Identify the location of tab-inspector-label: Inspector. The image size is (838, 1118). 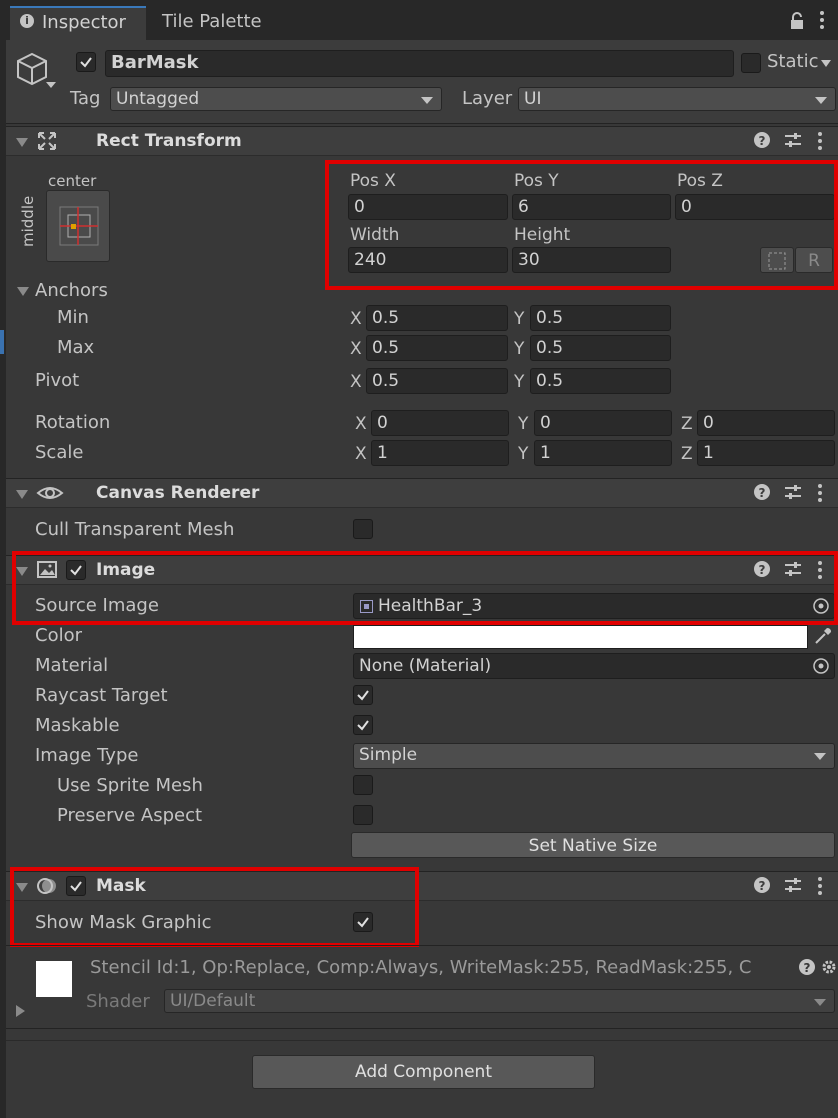
(84, 22).